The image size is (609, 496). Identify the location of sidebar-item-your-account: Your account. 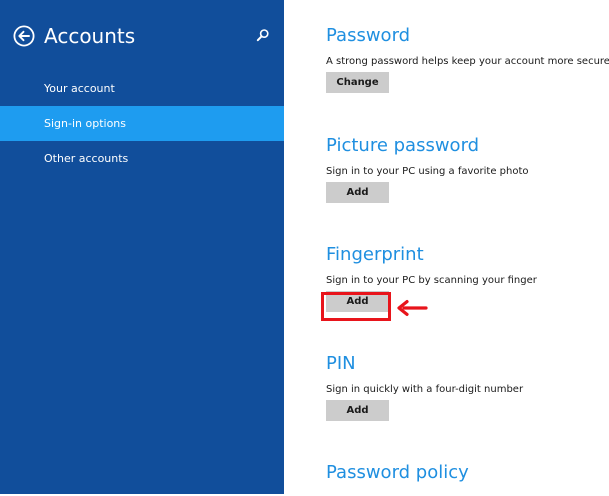
(142, 88).